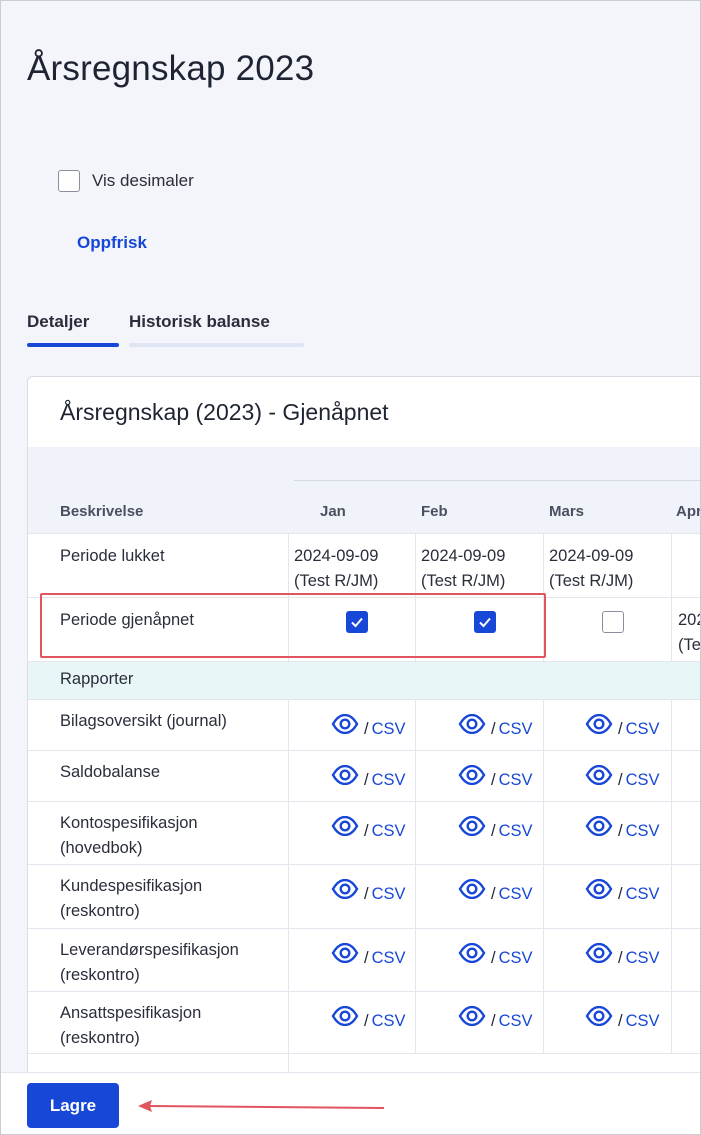 Image resolution: width=701 pixels, height=1135 pixels. I want to click on table-row-report: Kontospesifikasjon (hovedbok) / CSV / CSV / CSV, so click(364, 832).